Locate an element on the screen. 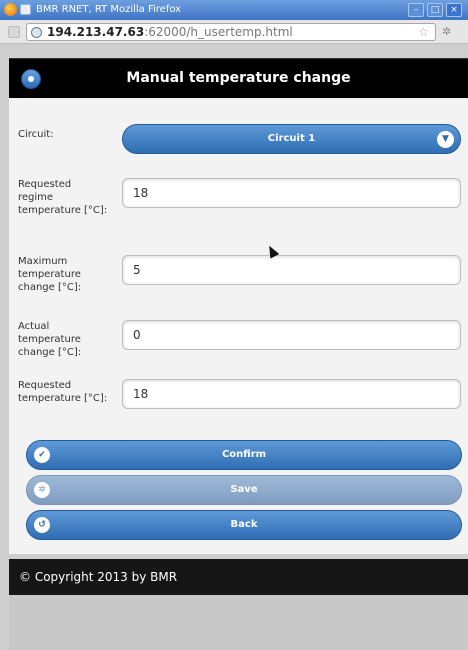  navigation-bar: 194.213.47.63:62000/h_usertemp.html ☆ ✲ is located at coordinates (234, 32).